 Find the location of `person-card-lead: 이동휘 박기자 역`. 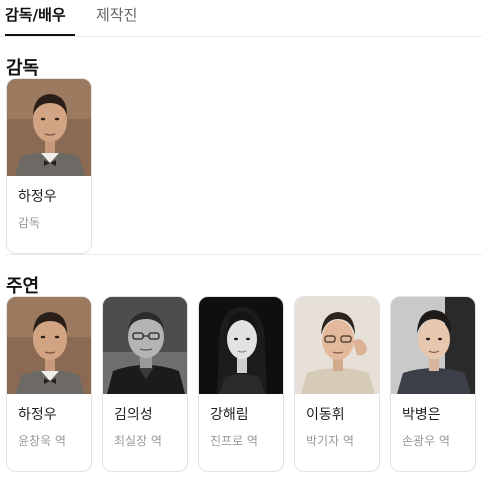

person-card-lead: 이동휘 박기자 역 is located at coordinates (337, 384).